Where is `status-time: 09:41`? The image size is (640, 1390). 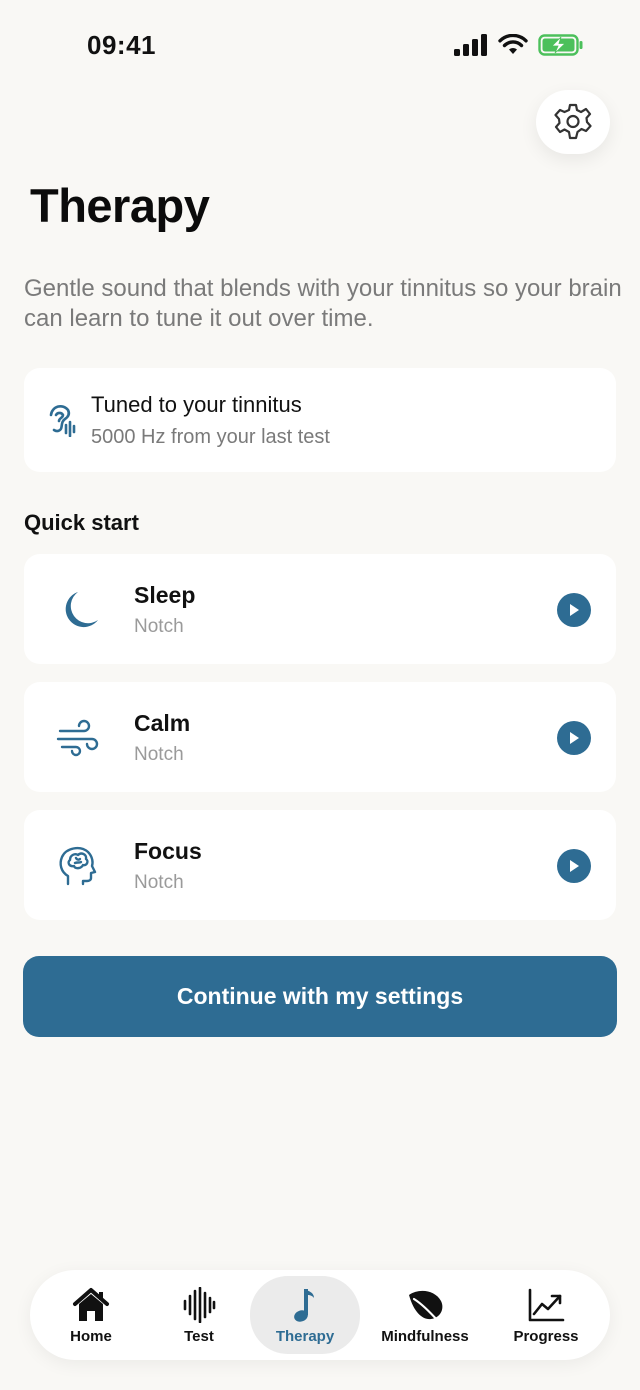 status-time: 09:41 is located at coordinates (121, 45).